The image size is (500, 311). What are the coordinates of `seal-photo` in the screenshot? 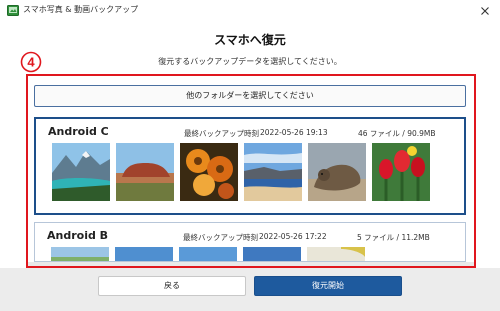 It's located at (337, 172).